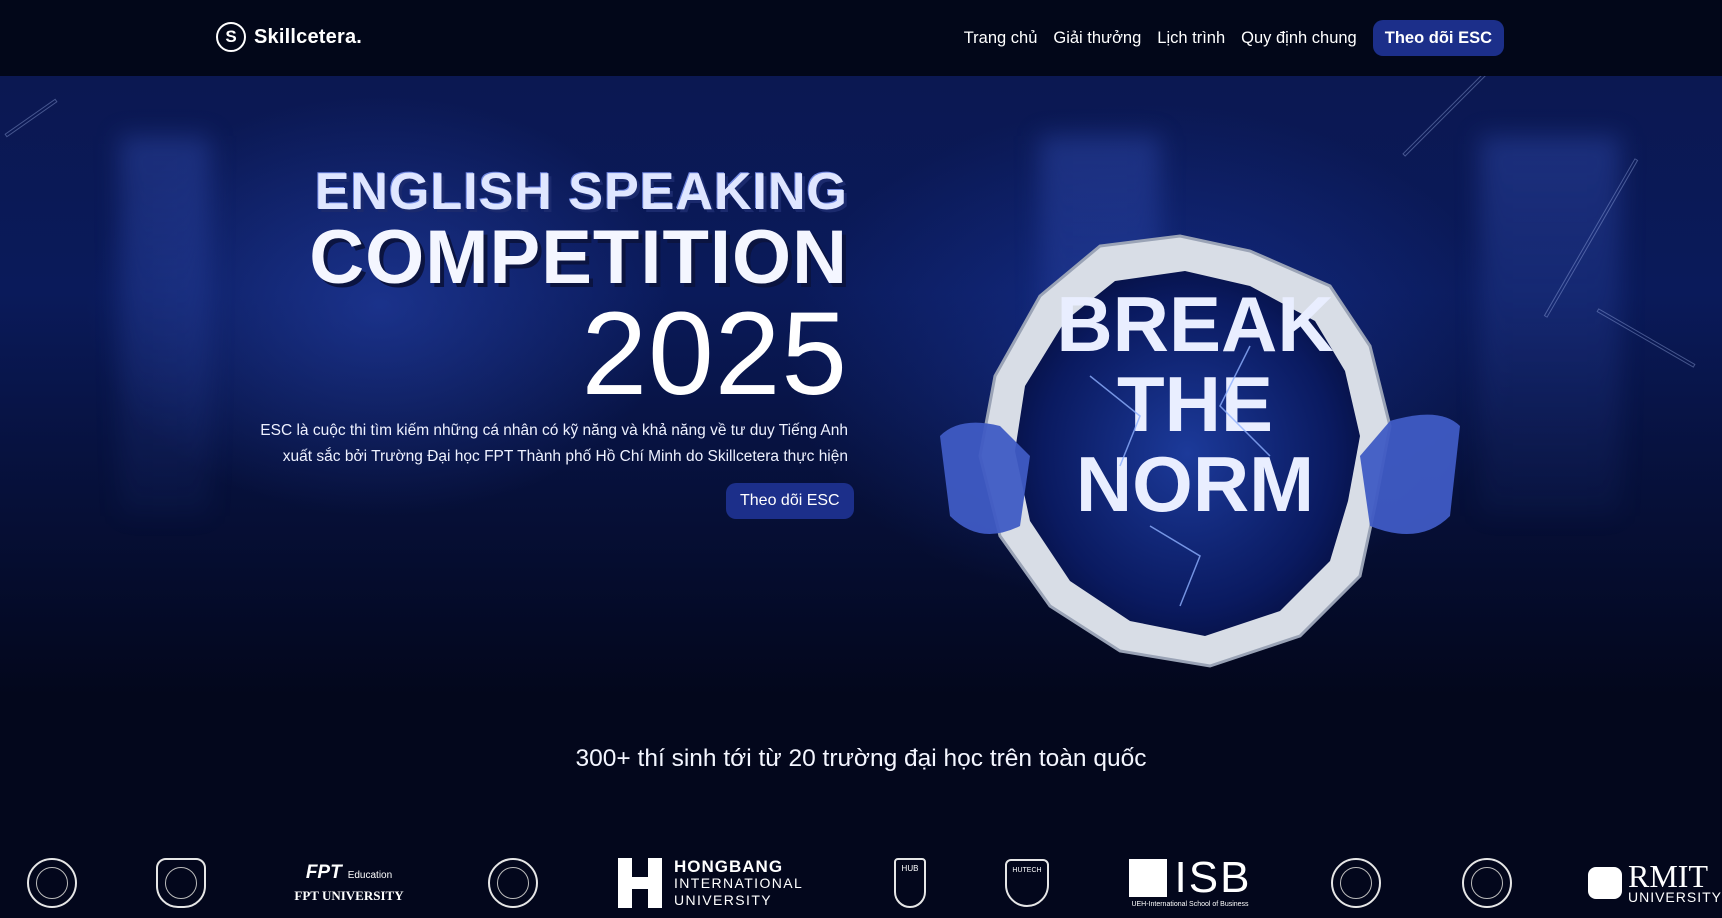 Image resolution: width=1722 pixels, height=918 pixels. I want to click on partner-logo-university-seal, so click(52, 883).